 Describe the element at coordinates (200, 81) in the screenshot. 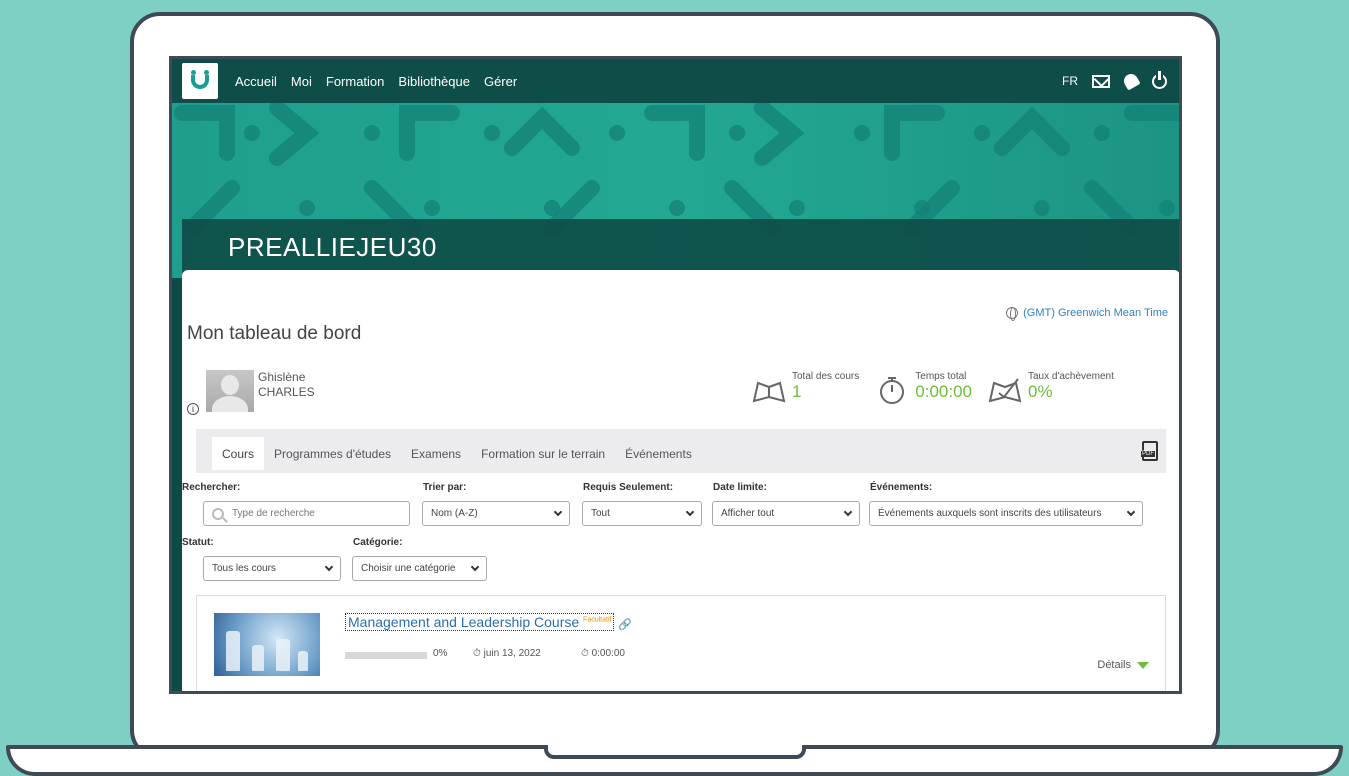

I see `app-logo` at that location.